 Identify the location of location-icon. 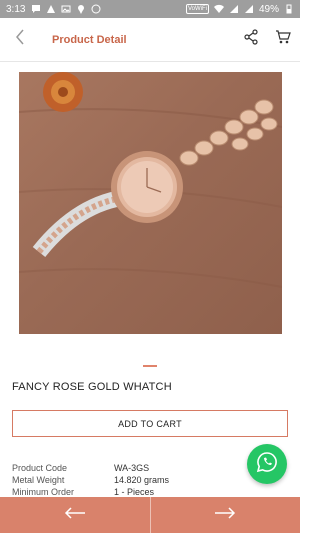
(81, 9).